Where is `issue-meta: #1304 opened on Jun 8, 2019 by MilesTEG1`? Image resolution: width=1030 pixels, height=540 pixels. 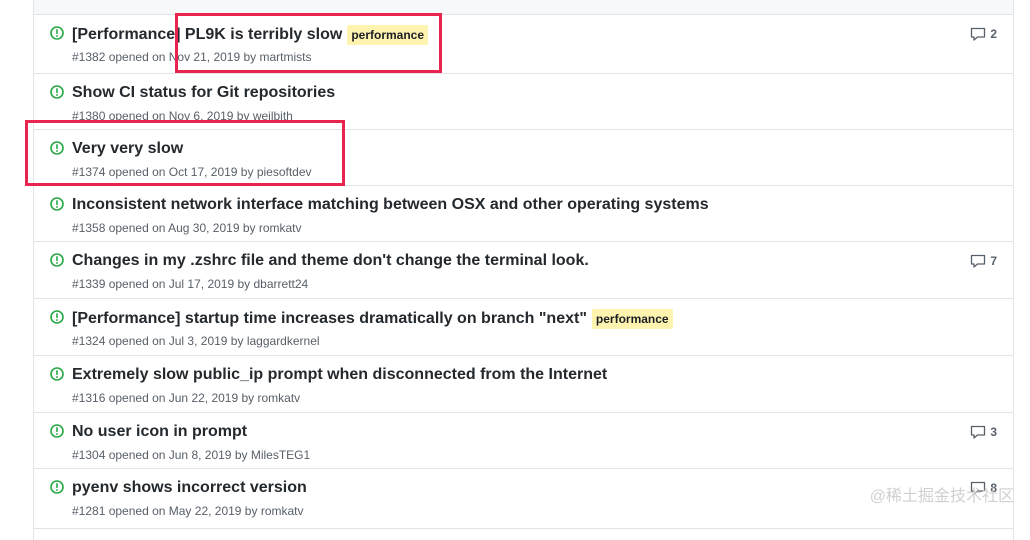 issue-meta: #1304 opened on Jun 8, 2019 by MilesTEG1 is located at coordinates (191, 455).